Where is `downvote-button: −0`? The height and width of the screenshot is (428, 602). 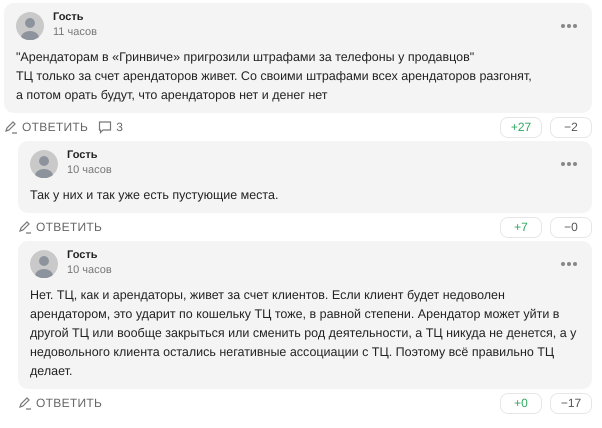
downvote-button: −0 is located at coordinates (571, 227).